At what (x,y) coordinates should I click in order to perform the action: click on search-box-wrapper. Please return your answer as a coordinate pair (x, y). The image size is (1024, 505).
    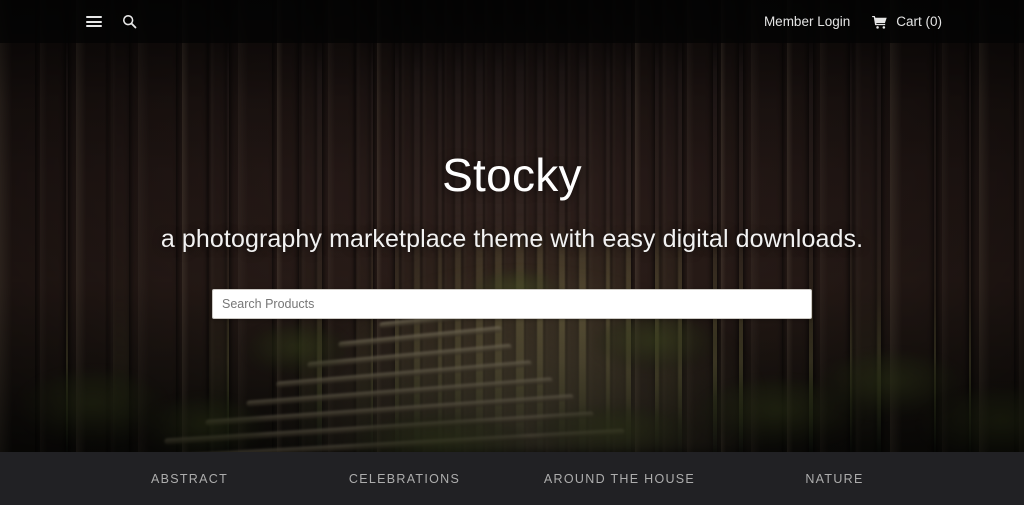
    Looking at the image, I should click on (512, 304).